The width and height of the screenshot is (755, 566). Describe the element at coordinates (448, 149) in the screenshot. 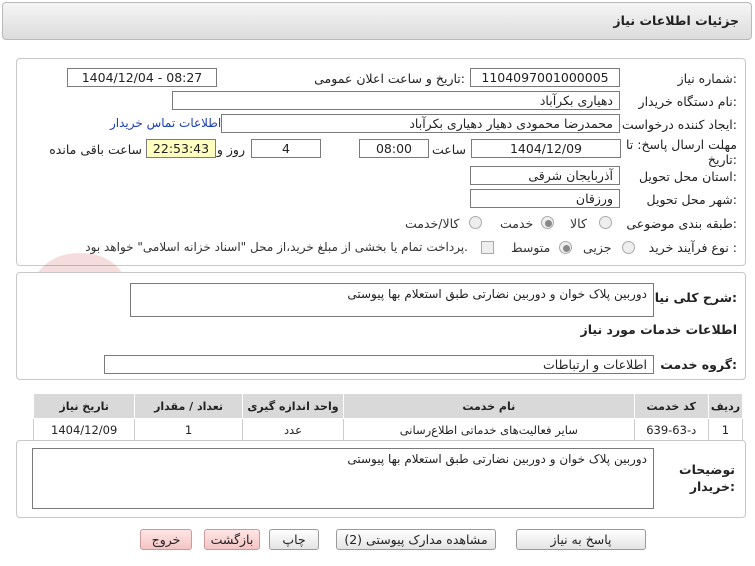

I see `deadline-time-label: ساعت` at that location.